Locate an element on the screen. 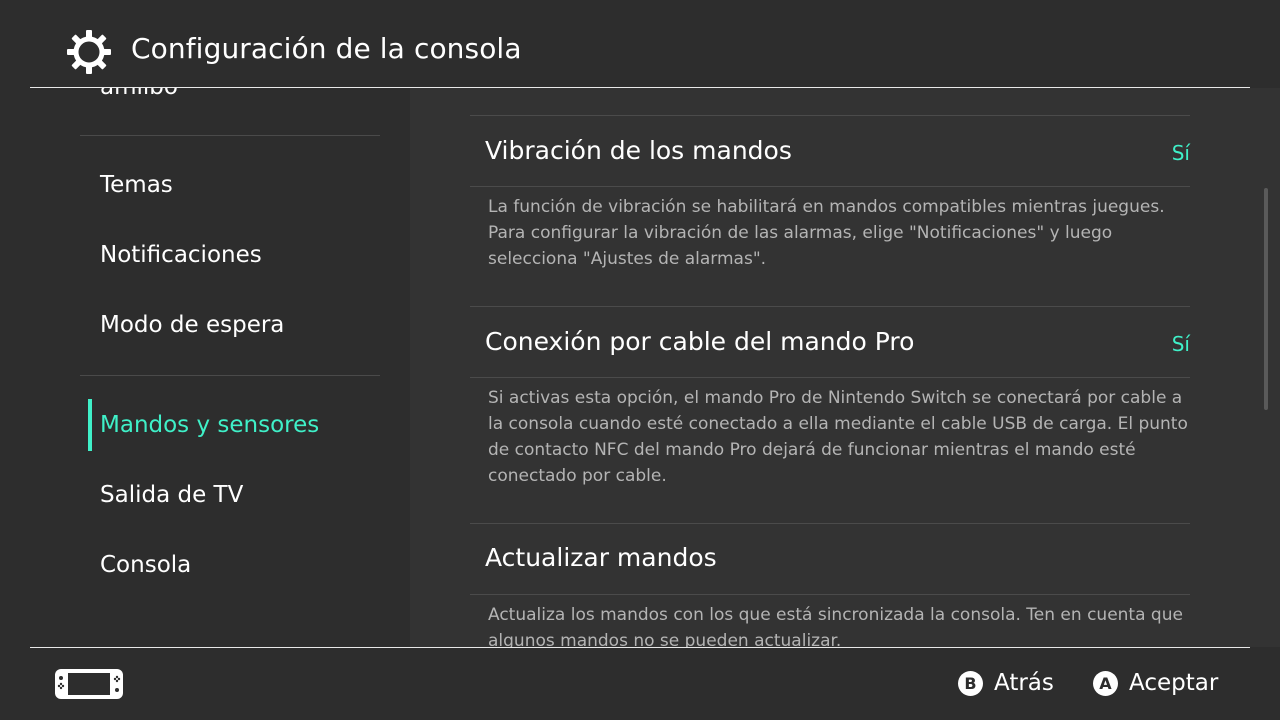 Image resolution: width=1280 pixels, height=720 pixels. accept-label: Aceptar is located at coordinates (1174, 683).